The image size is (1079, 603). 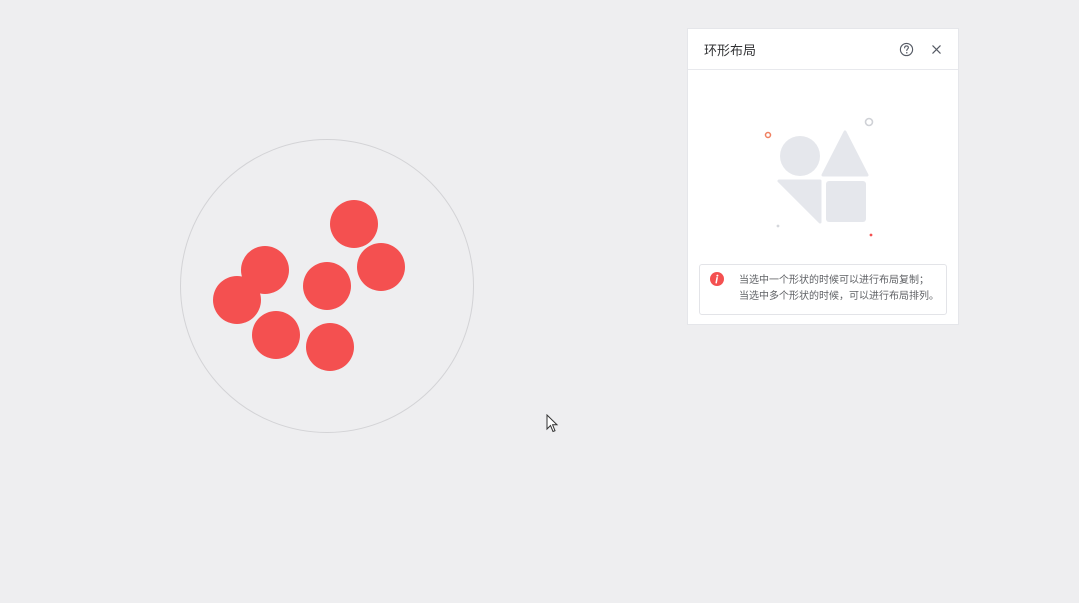 What do you see at coordinates (717, 279) in the screenshot?
I see `info-circle-icon` at bounding box center [717, 279].